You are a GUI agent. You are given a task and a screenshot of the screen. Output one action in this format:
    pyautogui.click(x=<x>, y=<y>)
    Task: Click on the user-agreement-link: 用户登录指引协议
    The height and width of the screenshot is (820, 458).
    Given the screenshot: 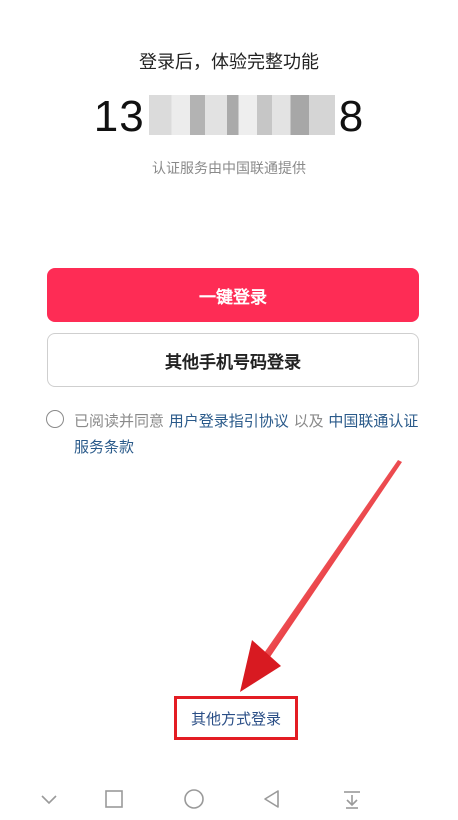 What is the action you would take?
    pyautogui.click(x=229, y=421)
    